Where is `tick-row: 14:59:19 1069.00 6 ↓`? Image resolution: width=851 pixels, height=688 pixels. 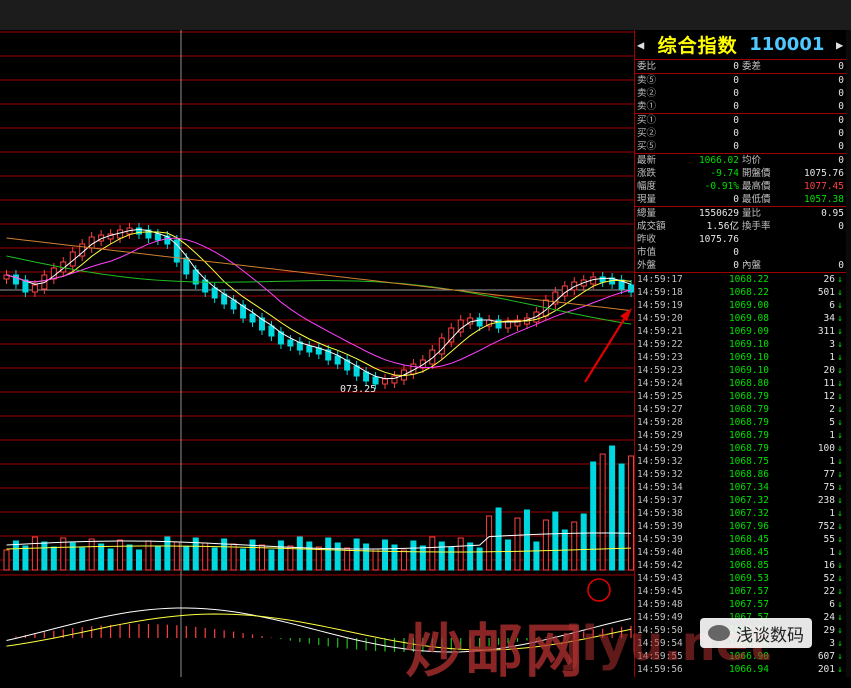 tick-row: 14:59:19 1069.00 6 ↓ is located at coordinates (741, 305).